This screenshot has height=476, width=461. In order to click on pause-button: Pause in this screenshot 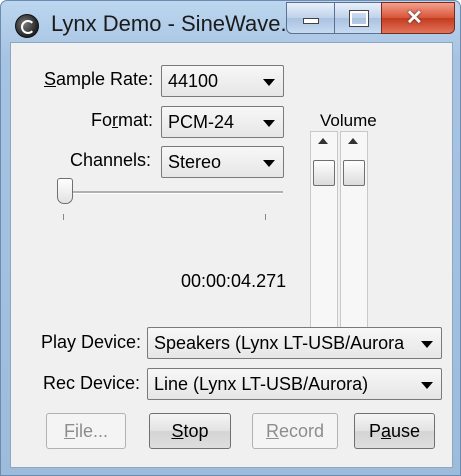, I will do `click(394, 431)`.